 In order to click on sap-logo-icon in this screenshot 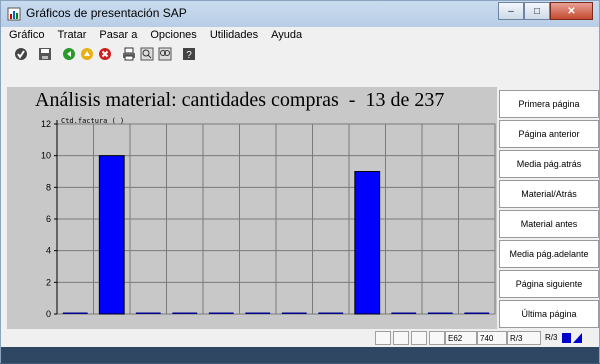, I will do `click(572, 338)`.